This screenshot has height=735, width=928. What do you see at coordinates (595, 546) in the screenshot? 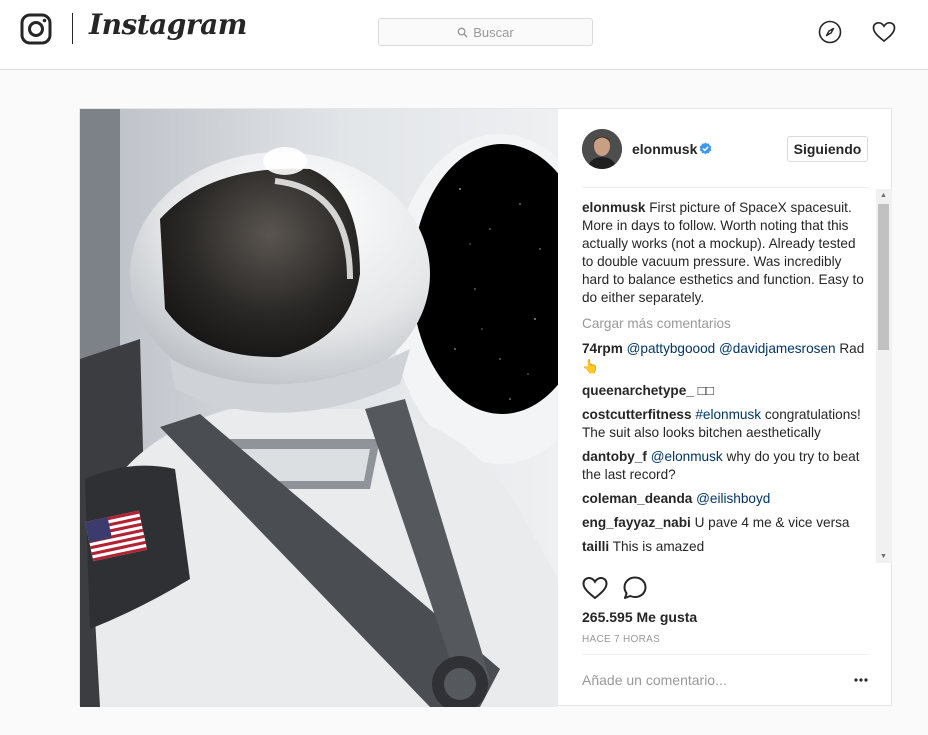
I see `comment-username: tailli` at bounding box center [595, 546].